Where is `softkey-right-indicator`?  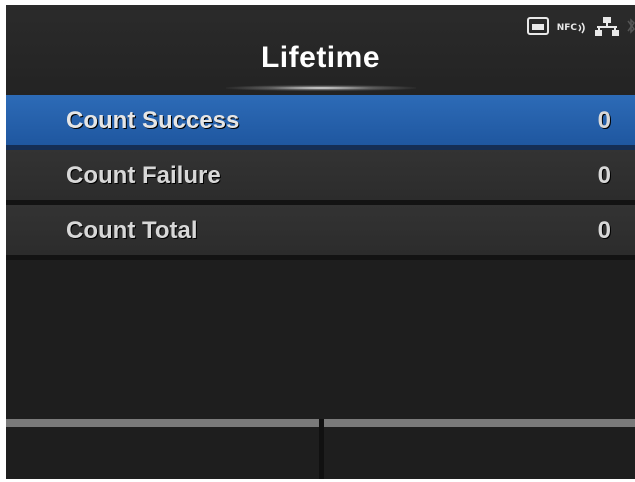 softkey-right-indicator is located at coordinates (479, 423).